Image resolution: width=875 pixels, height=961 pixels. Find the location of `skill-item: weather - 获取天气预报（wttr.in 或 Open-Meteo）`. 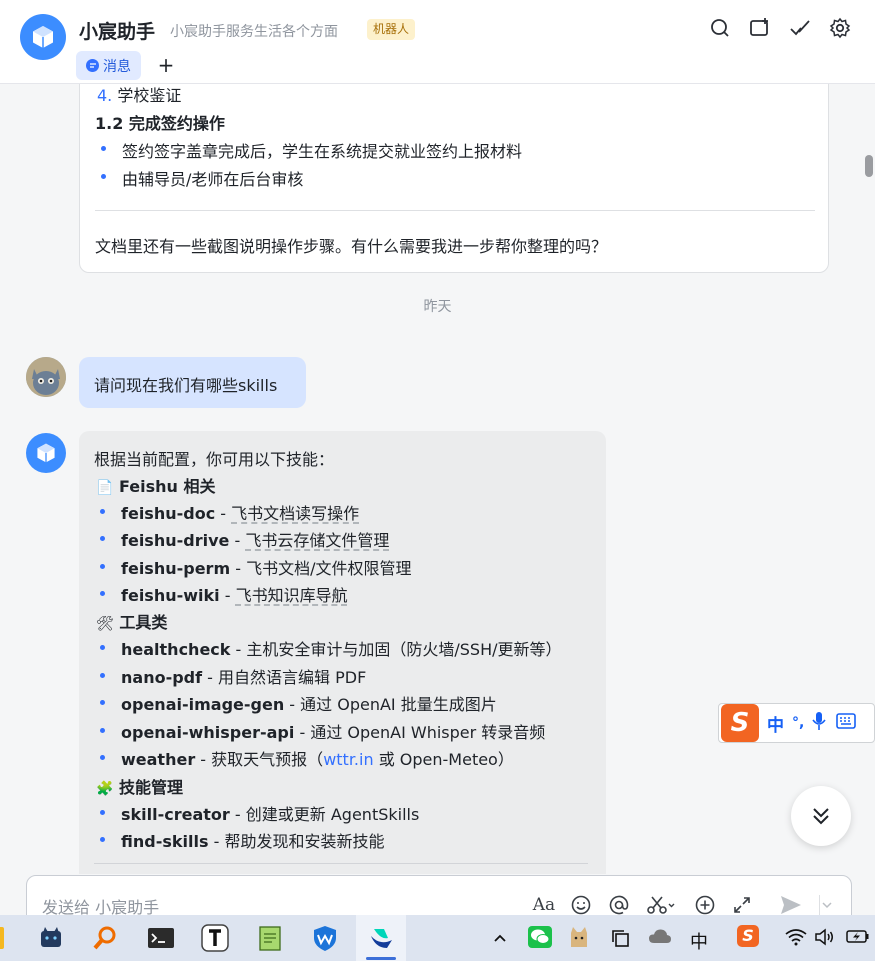

skill-item: weather - 获取天气预报（wttr.in 或 Open-Meteo） is located at coordinates (317, 759).